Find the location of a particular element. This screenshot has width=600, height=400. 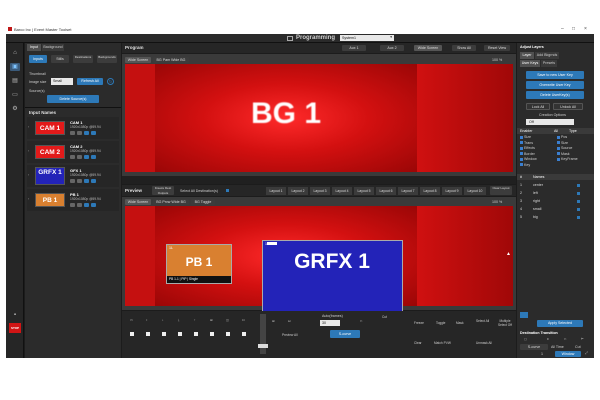

overwrite-user-key-button: Overwrite User Key is located at coordinates (555, 85).